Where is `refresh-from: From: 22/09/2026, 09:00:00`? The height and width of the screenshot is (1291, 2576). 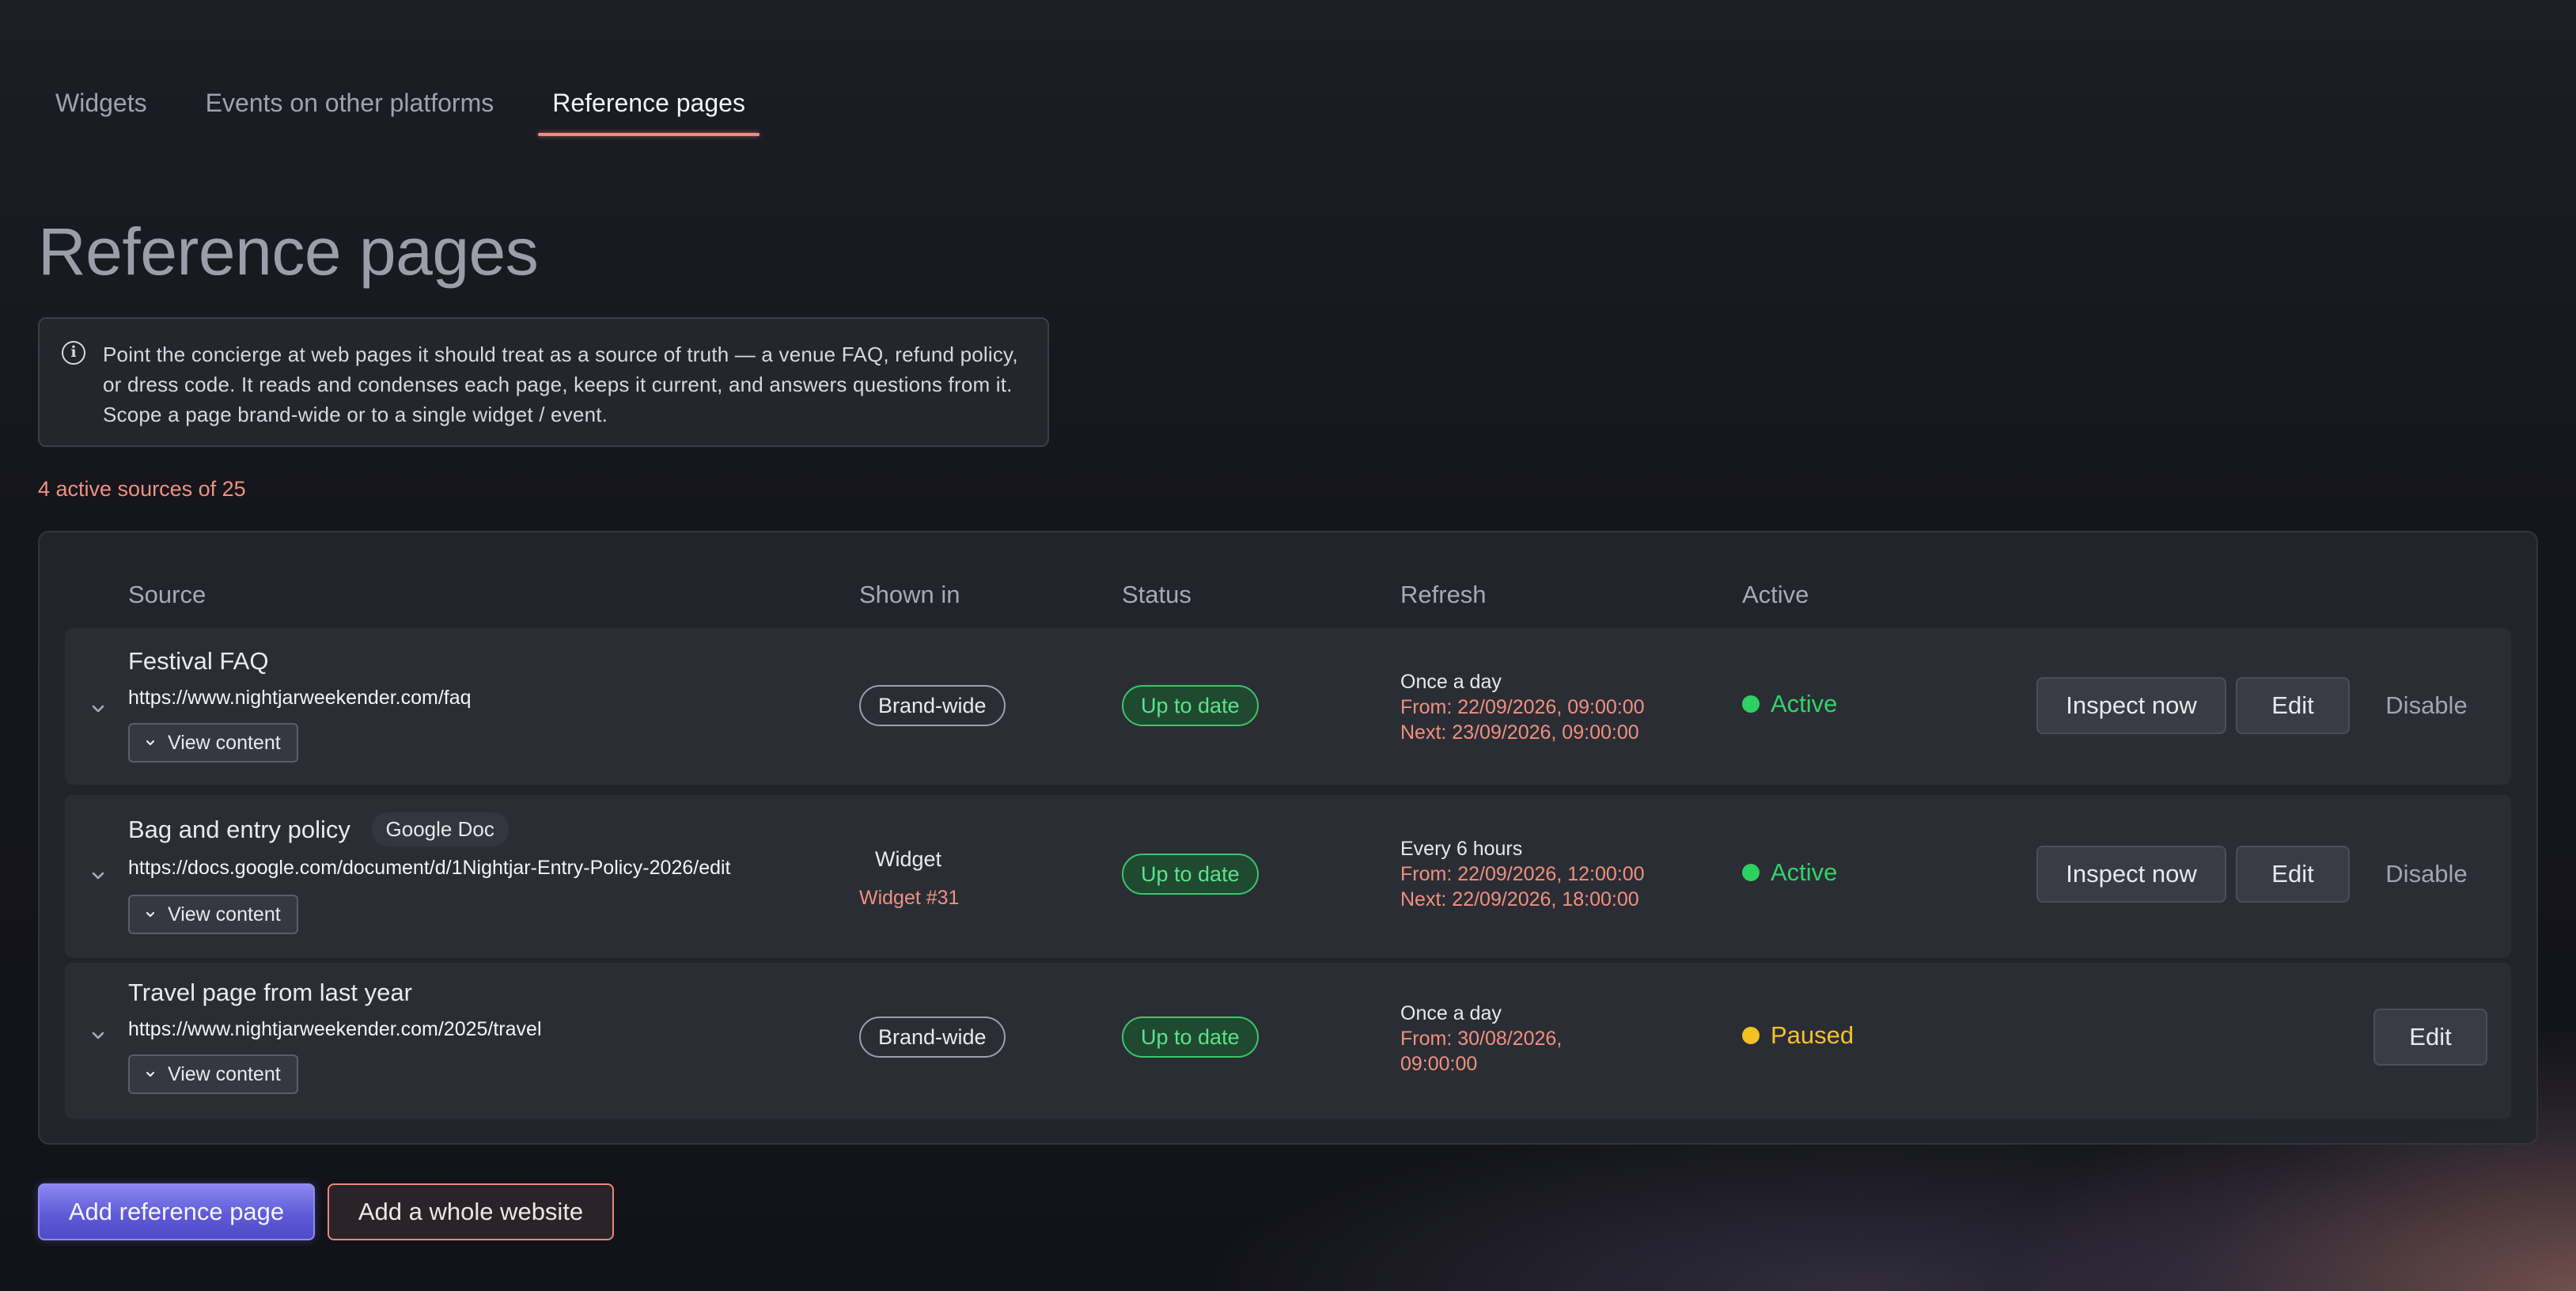
refresh-from: From: 22/09/2026, 09:00:00 is located at coordinates (1522, 707).